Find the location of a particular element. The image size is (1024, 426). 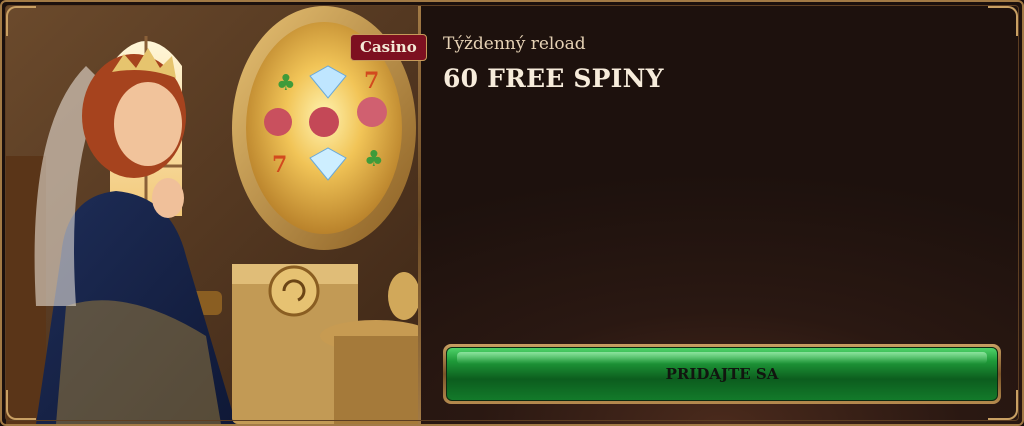

join-button: PRIDAJTE SA is located at coordinates (722, 374).